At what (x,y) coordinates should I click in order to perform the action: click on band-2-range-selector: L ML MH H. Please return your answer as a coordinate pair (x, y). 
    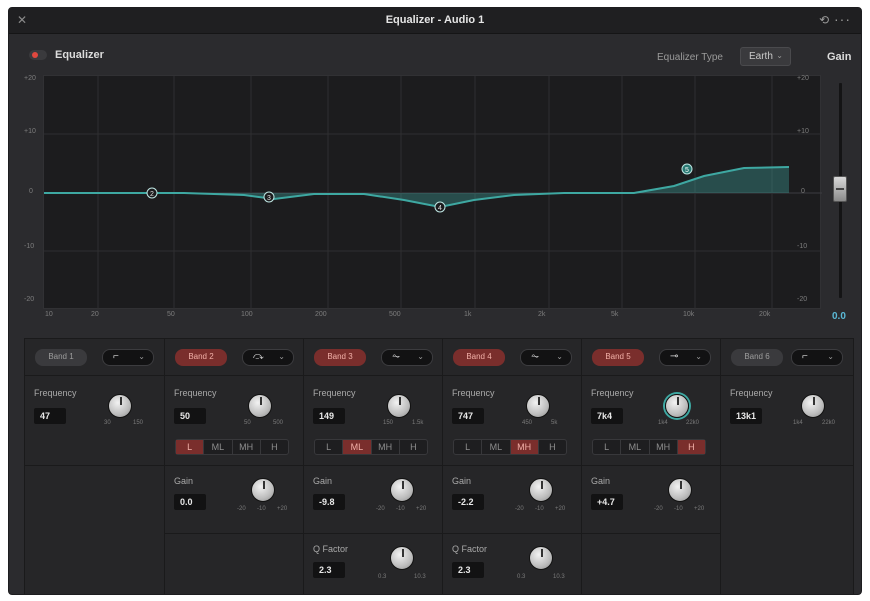
    Looking at the image, I should click on (232, 447).